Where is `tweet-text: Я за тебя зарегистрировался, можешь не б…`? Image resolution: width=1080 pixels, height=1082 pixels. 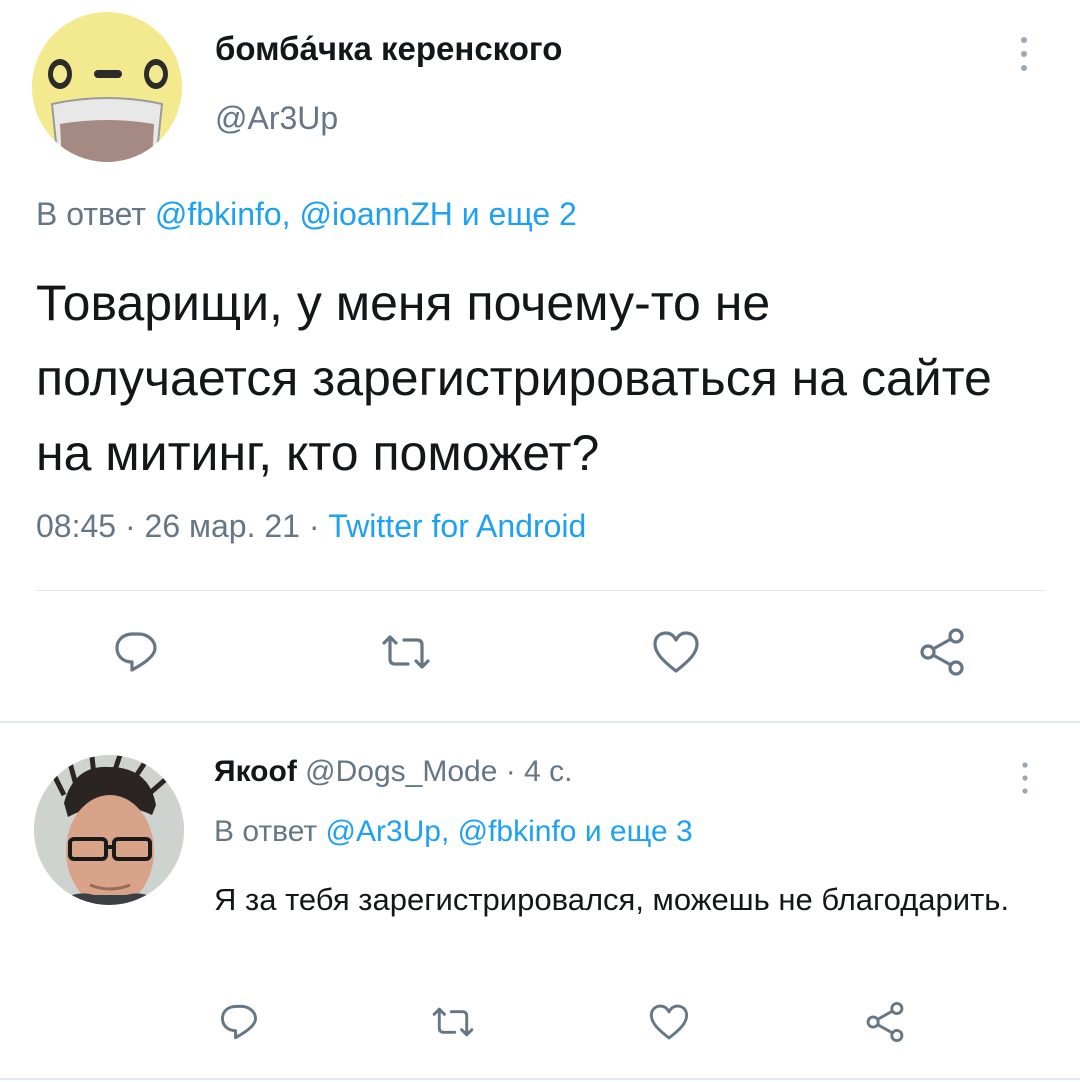 tweet-text: Я за тебя зарегистрировался, можешь не б… is located at coordinates (612, 899).